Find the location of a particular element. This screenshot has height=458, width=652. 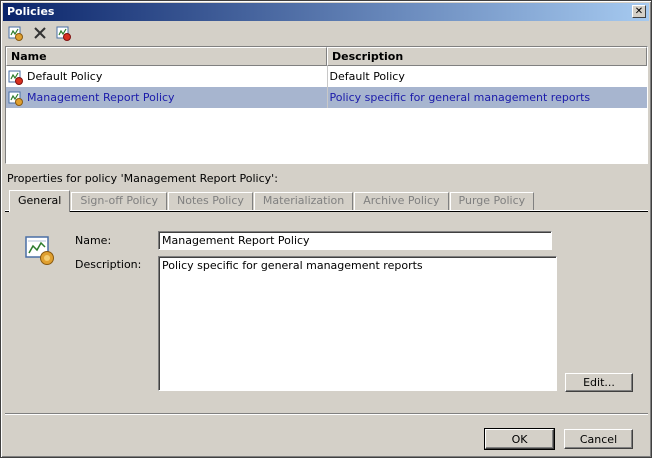

policy-icon is located at coordinates (15, 98).